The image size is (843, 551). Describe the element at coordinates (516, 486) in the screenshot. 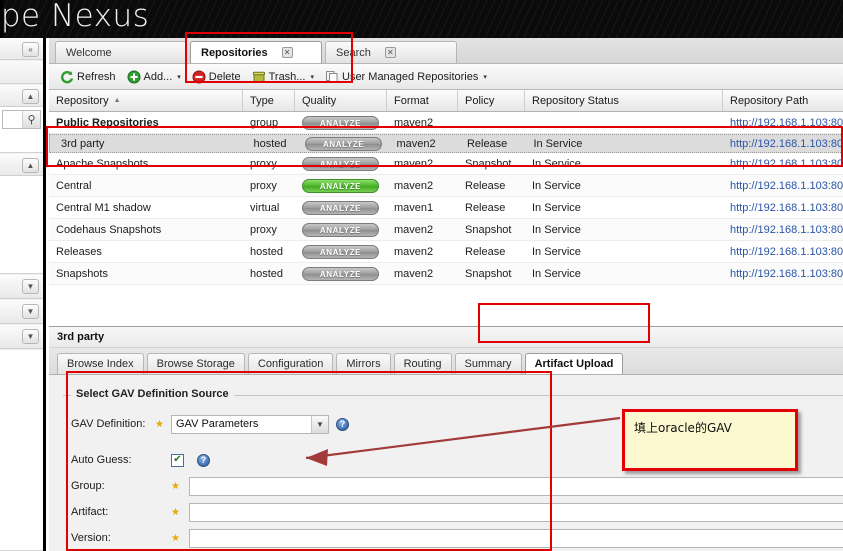

I see `group-input` at that location.